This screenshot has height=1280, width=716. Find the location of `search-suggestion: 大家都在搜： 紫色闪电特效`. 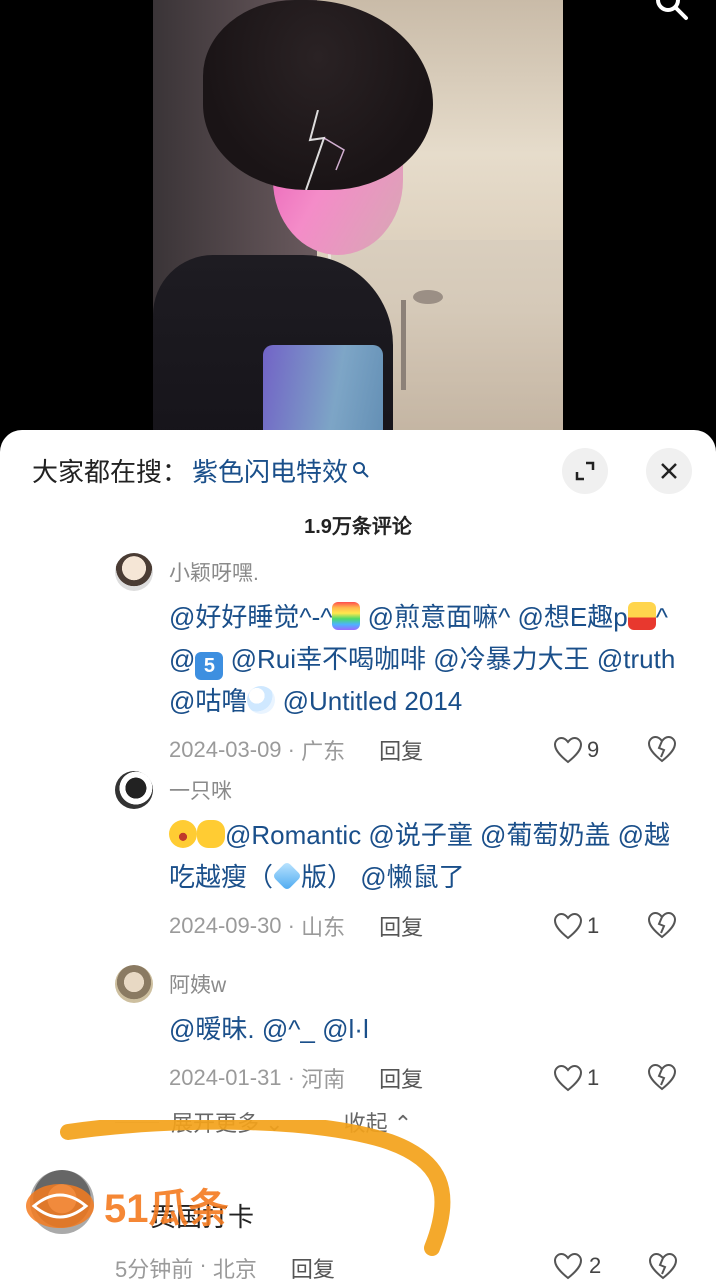

search-suggestion: 大家都在搜： 紫色闪电特效 is located at coordinates (201, 470).